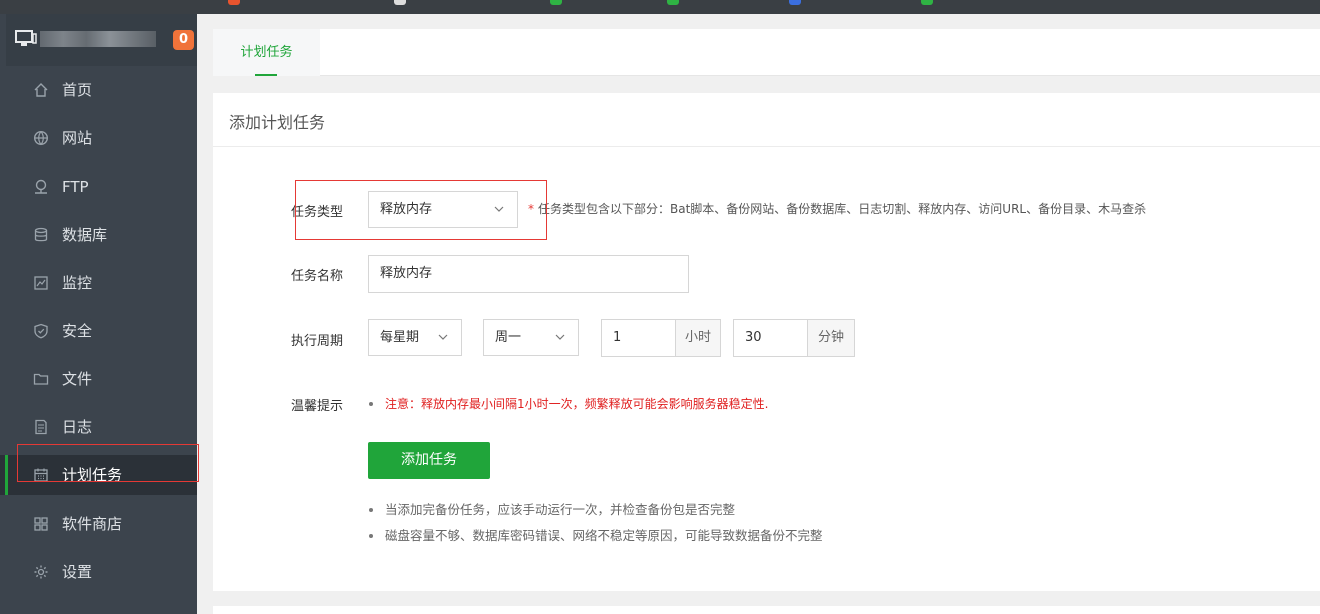  I want to click on database-icon, so click(41, 234).